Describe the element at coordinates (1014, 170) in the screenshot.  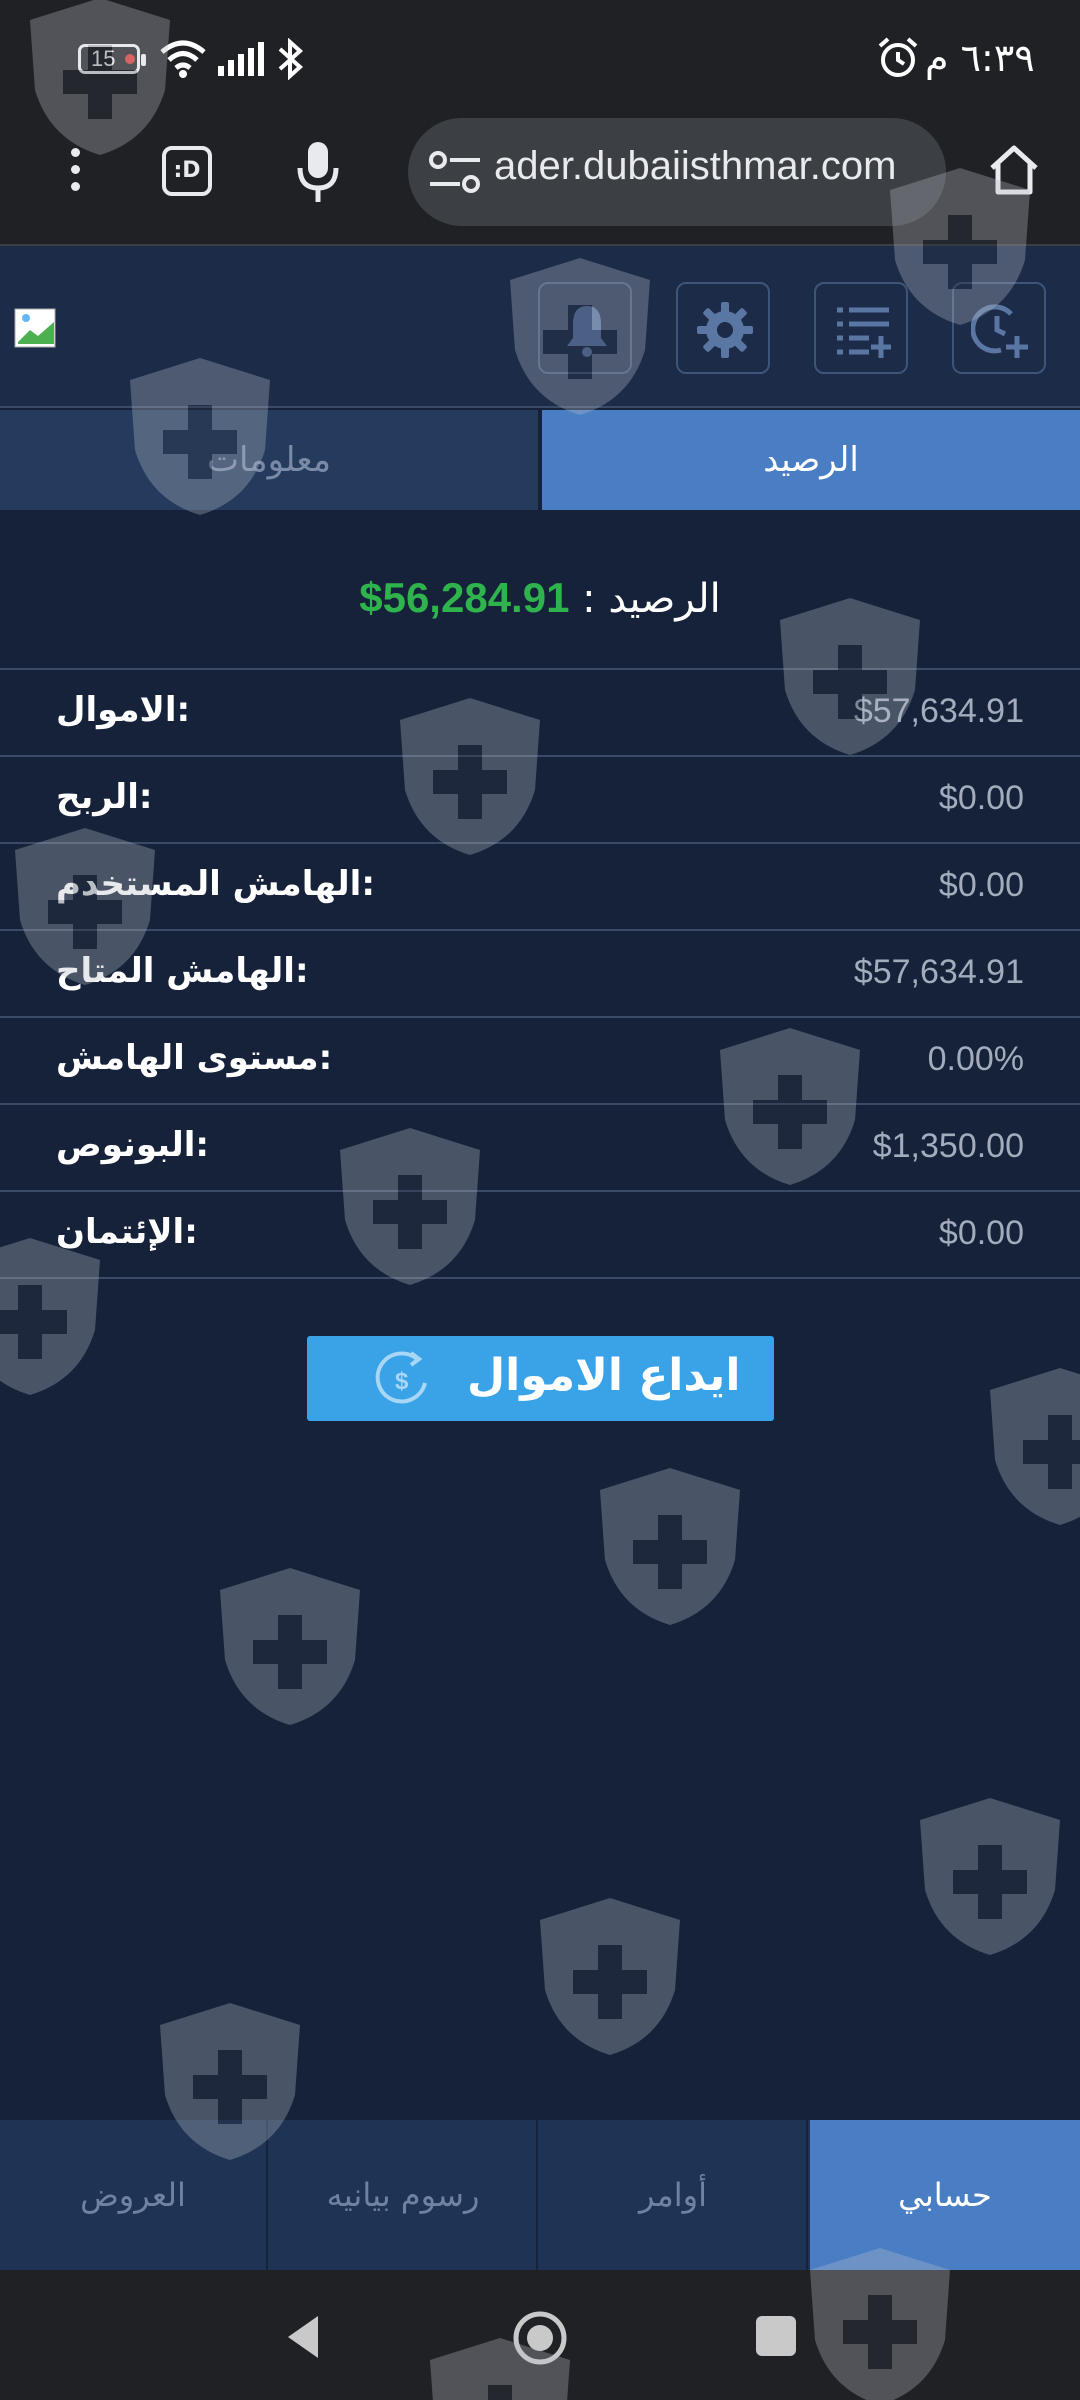
I see `home-icon` at that location.